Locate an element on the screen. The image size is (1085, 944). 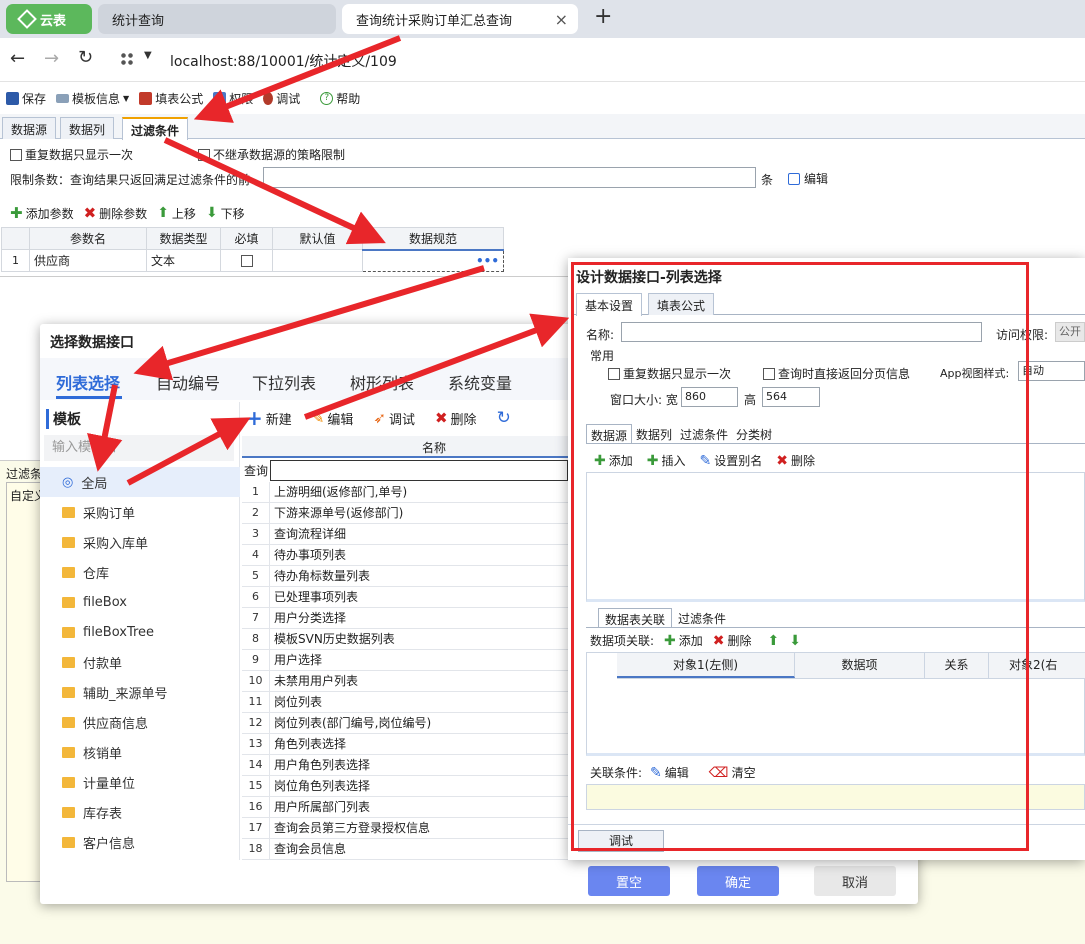
move-up-button: ⬆ 上移 is located at coordinates (176, 213).